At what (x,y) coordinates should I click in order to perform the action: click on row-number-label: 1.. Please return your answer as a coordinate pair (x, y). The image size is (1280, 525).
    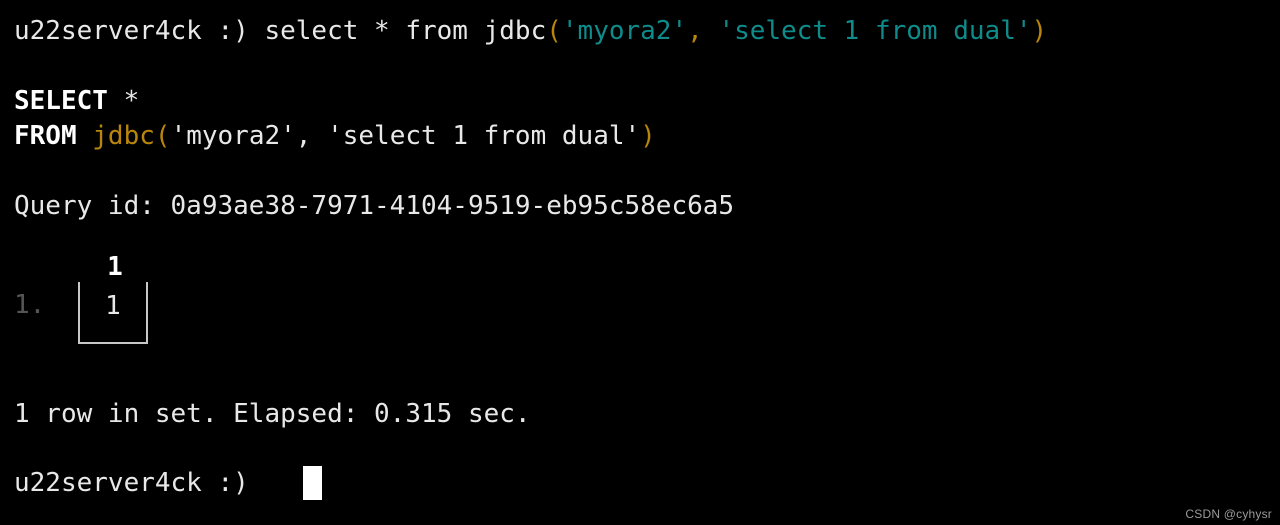
    Looking at the image, I should click on (30, 305).